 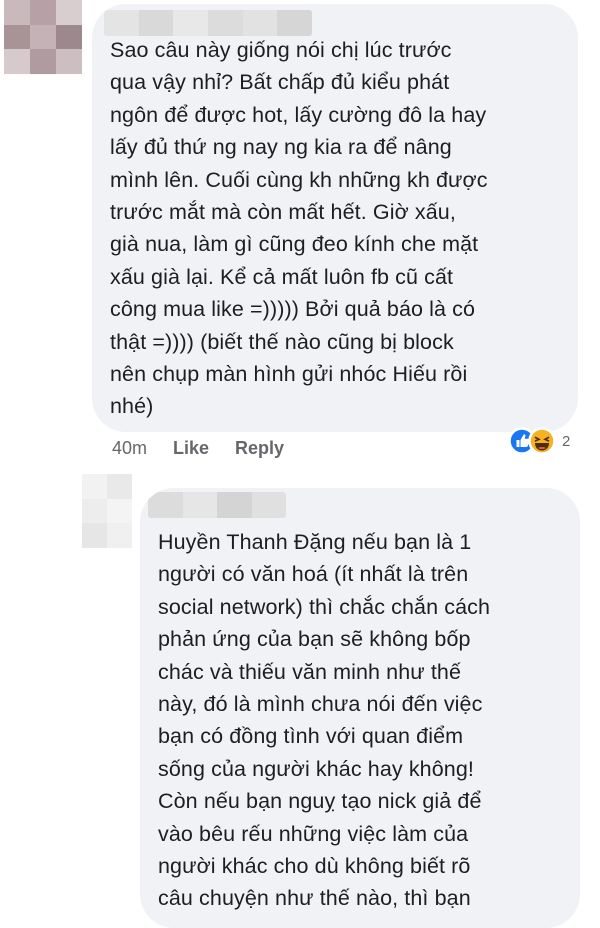 What do you see at coordinates (566, 441) in the screenshot?
I see `reaction-count: 2` at bounding box center [566, 441].